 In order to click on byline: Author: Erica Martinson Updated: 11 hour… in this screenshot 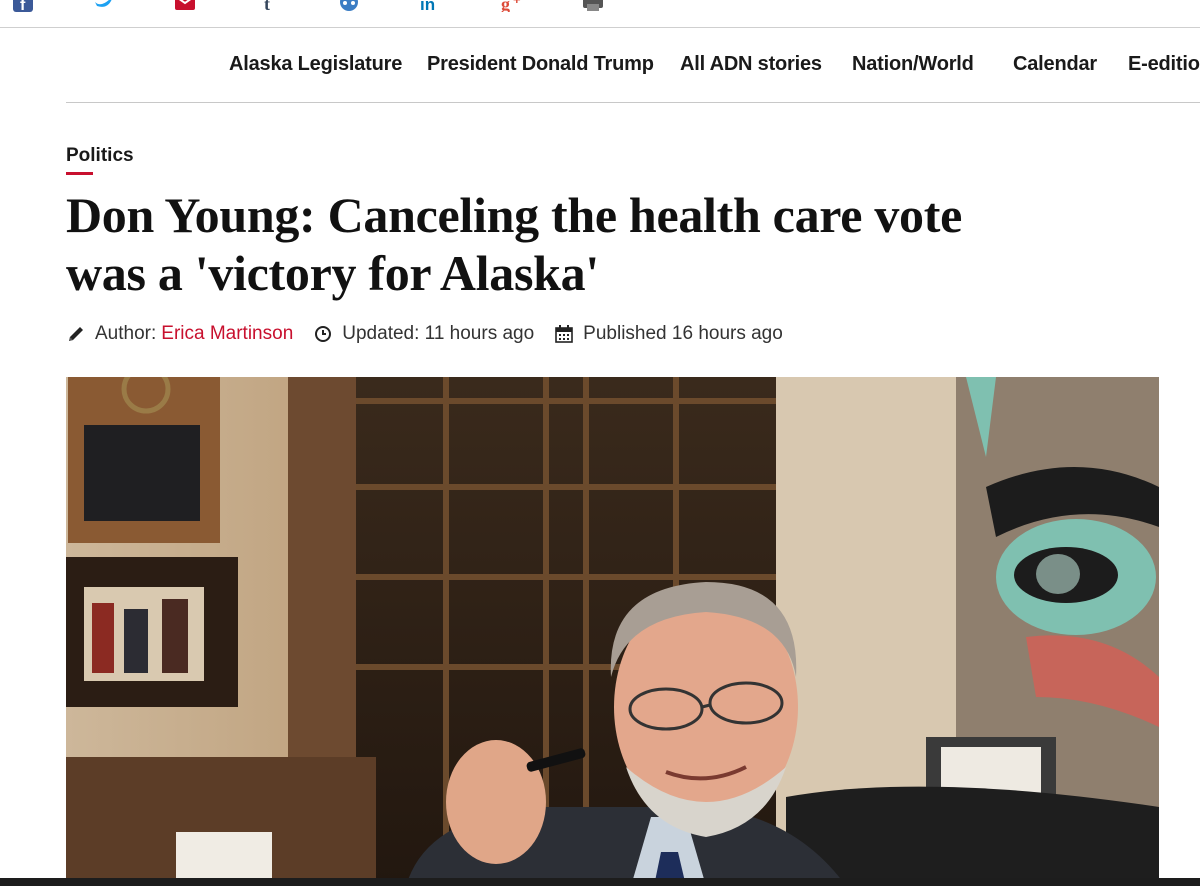, I will do `click(424, 334)`.